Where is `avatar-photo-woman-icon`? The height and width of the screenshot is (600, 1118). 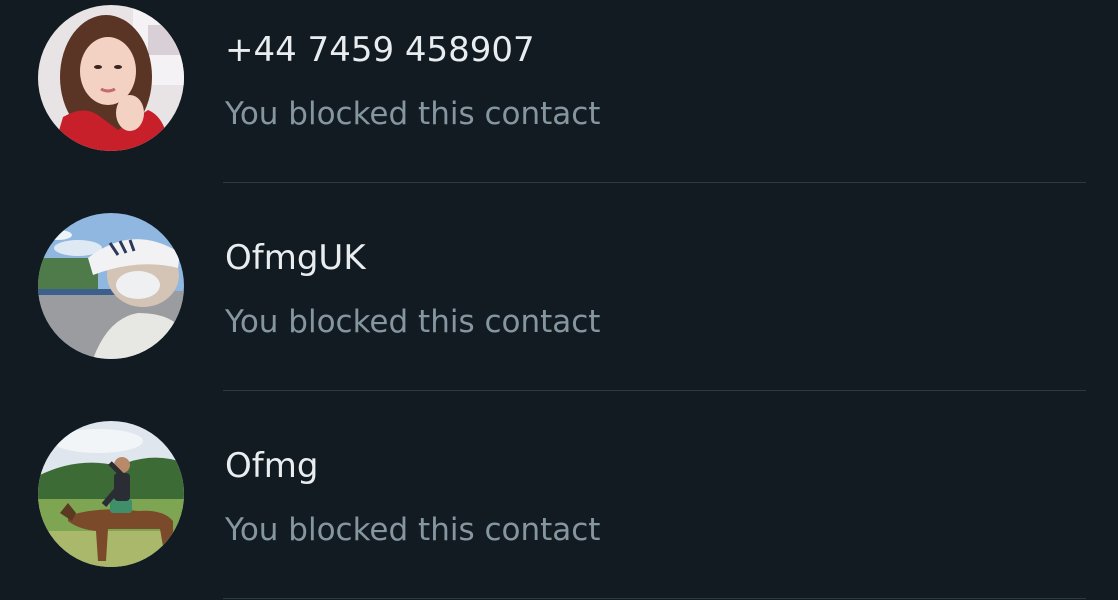 avatar-photo-woman-icon is located at coordinates (111, 78).